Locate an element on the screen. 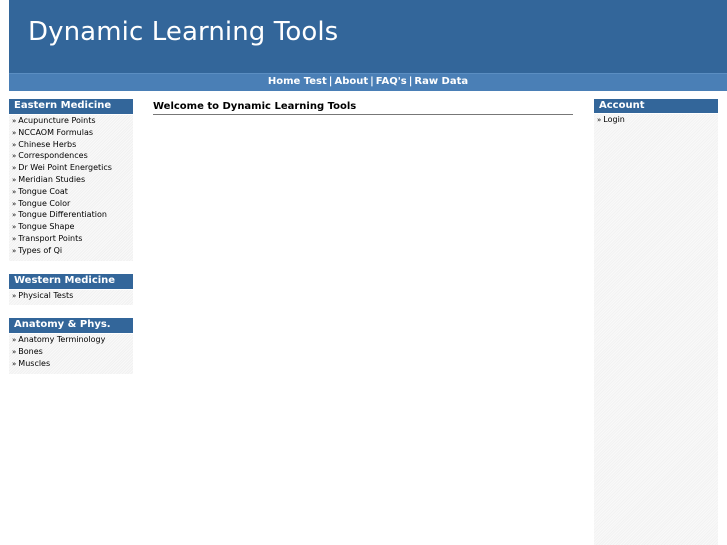  nav-home-test-link: Home Test is located at coordinates (297, 81).